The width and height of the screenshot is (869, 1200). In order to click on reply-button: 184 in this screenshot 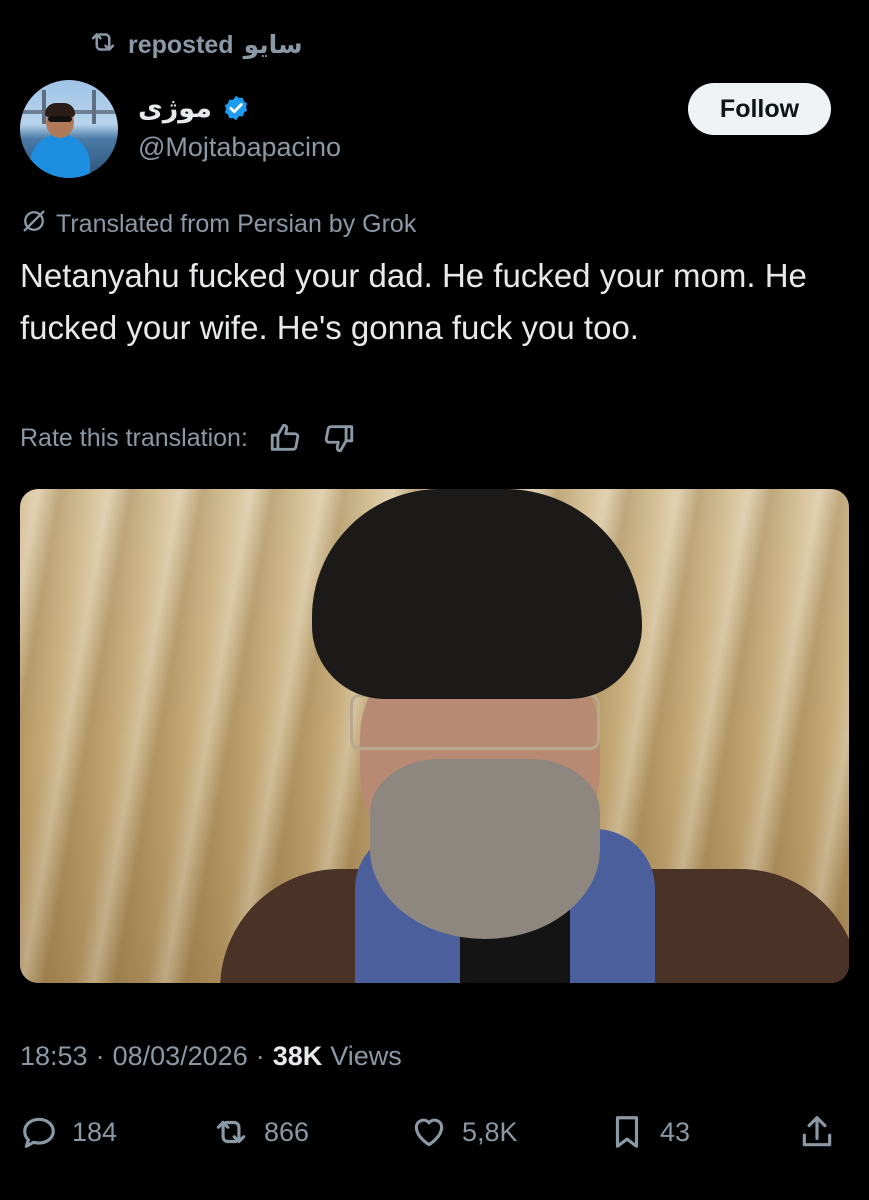, I will do `click(68, 1132)`.